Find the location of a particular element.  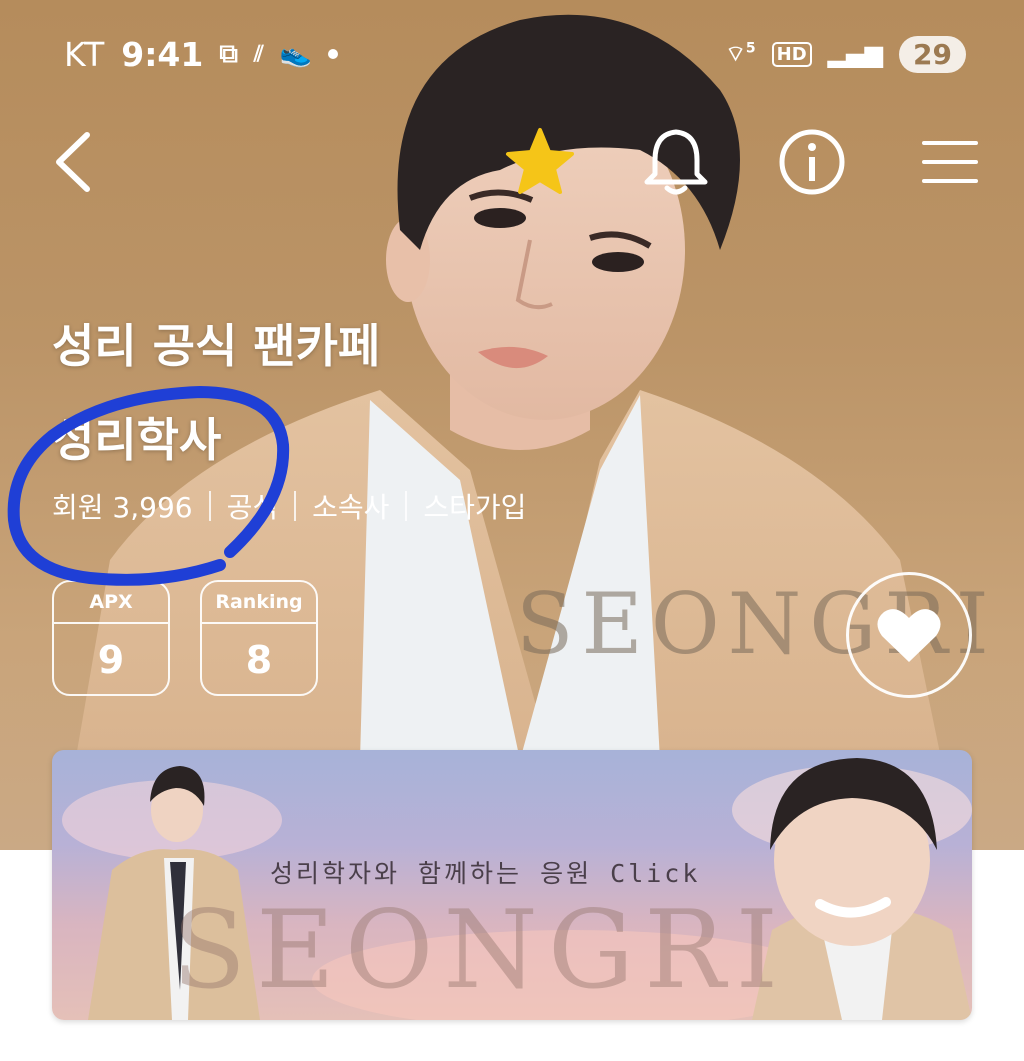

star-icon is located at coordinates (540, 161).